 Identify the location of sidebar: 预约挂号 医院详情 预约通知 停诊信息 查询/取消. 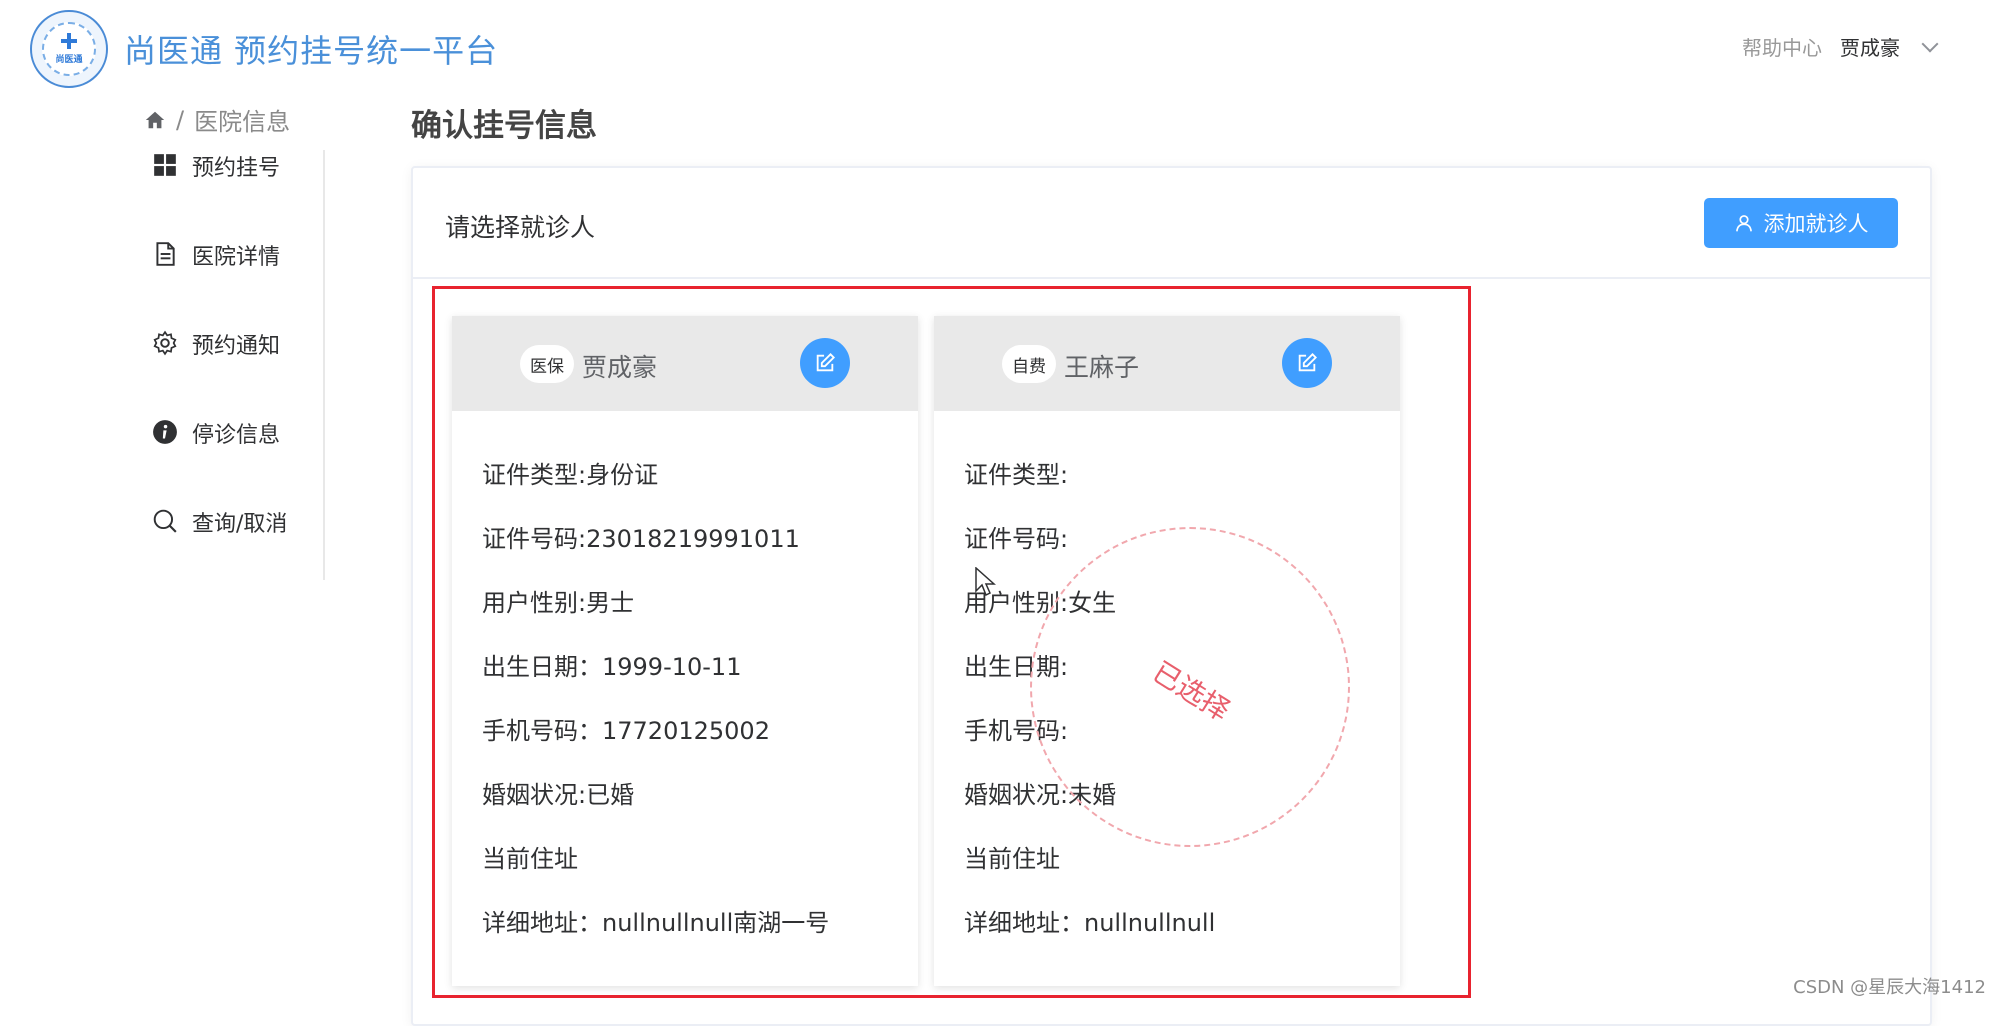
(237, 365).